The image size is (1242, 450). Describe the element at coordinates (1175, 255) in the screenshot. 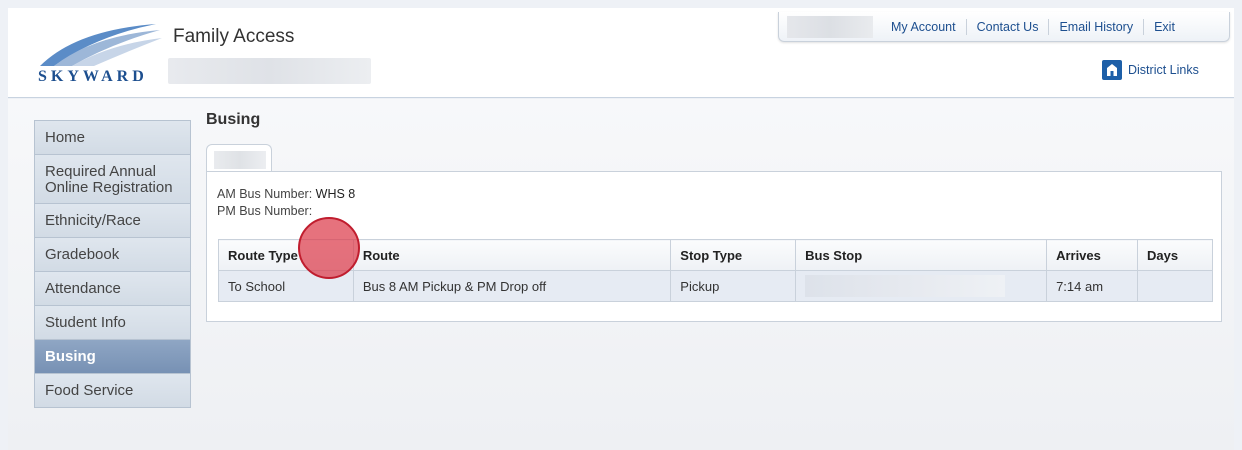

I see `column-header-days: Days` at that location.